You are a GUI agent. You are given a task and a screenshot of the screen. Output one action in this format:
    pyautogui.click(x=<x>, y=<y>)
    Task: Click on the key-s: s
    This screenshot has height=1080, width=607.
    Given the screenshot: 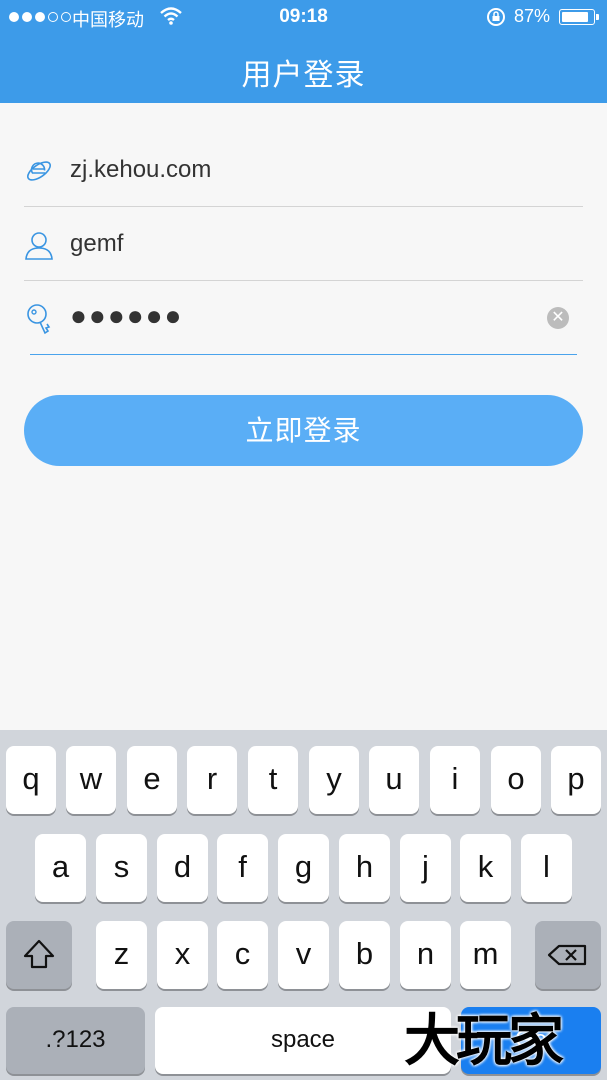 What is the action you would take?
    pyautogui.click(x=121, y=868)
    